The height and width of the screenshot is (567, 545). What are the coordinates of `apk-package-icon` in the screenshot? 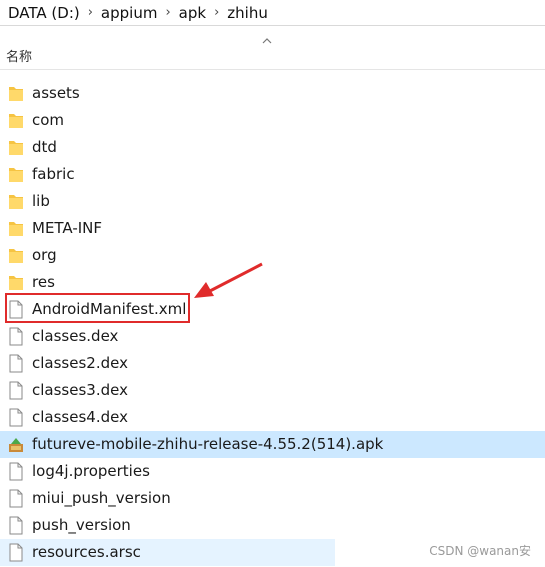 It's located at (16, 444).